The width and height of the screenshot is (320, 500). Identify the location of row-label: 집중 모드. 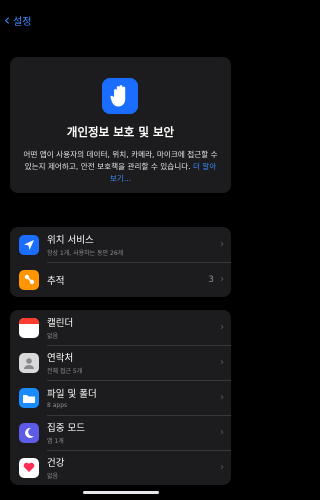
(66, 428).